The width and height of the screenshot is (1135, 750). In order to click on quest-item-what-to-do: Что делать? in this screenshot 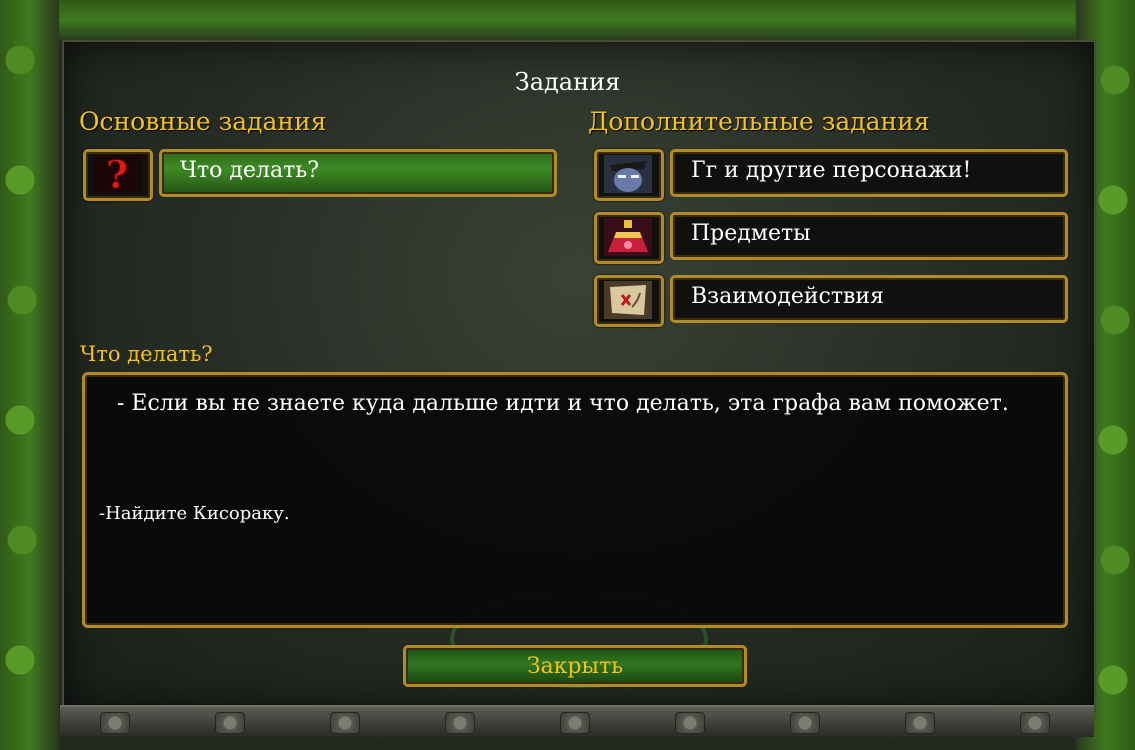, I will do `click(358, 173)`.